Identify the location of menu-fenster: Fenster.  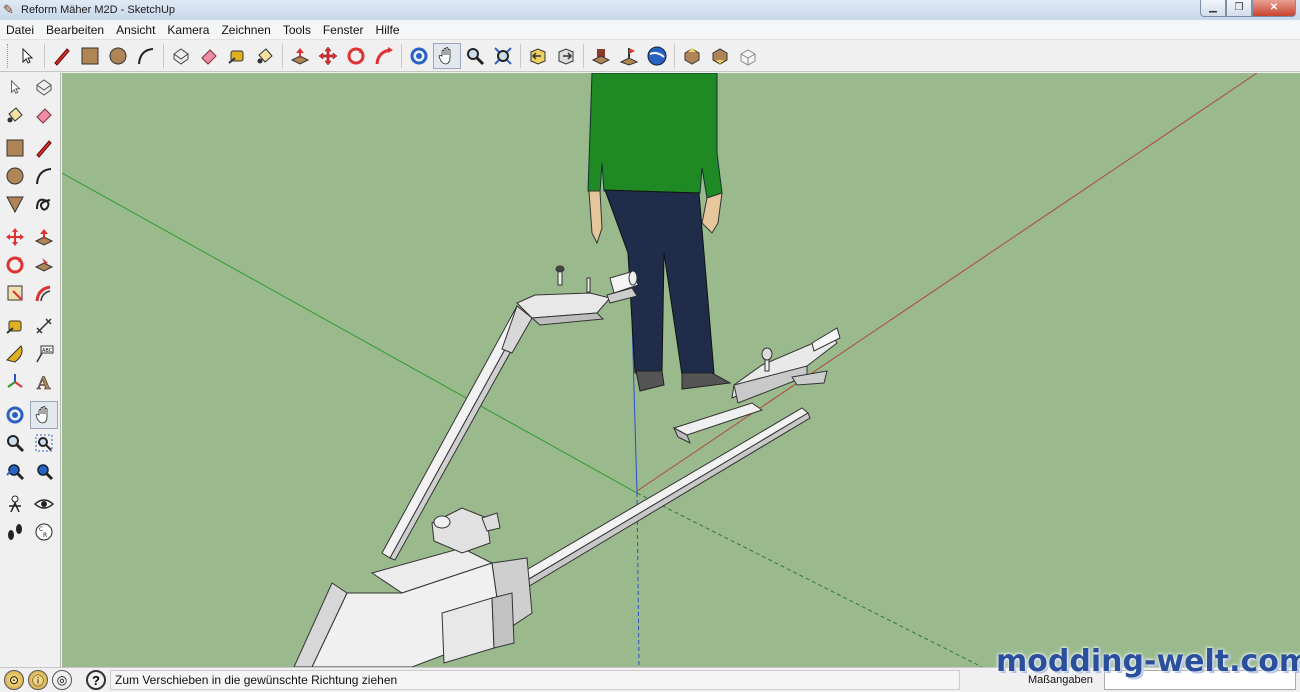
(343, 30).